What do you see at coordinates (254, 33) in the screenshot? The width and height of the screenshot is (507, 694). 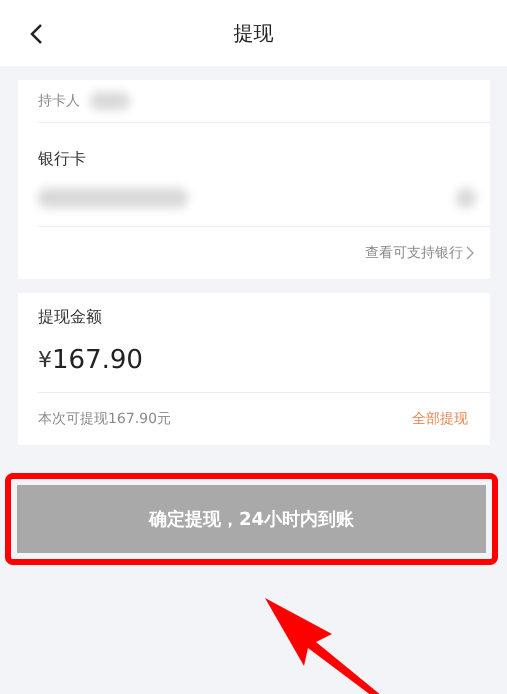 I see `page-title: 提现` at bounding box center [254, 33].